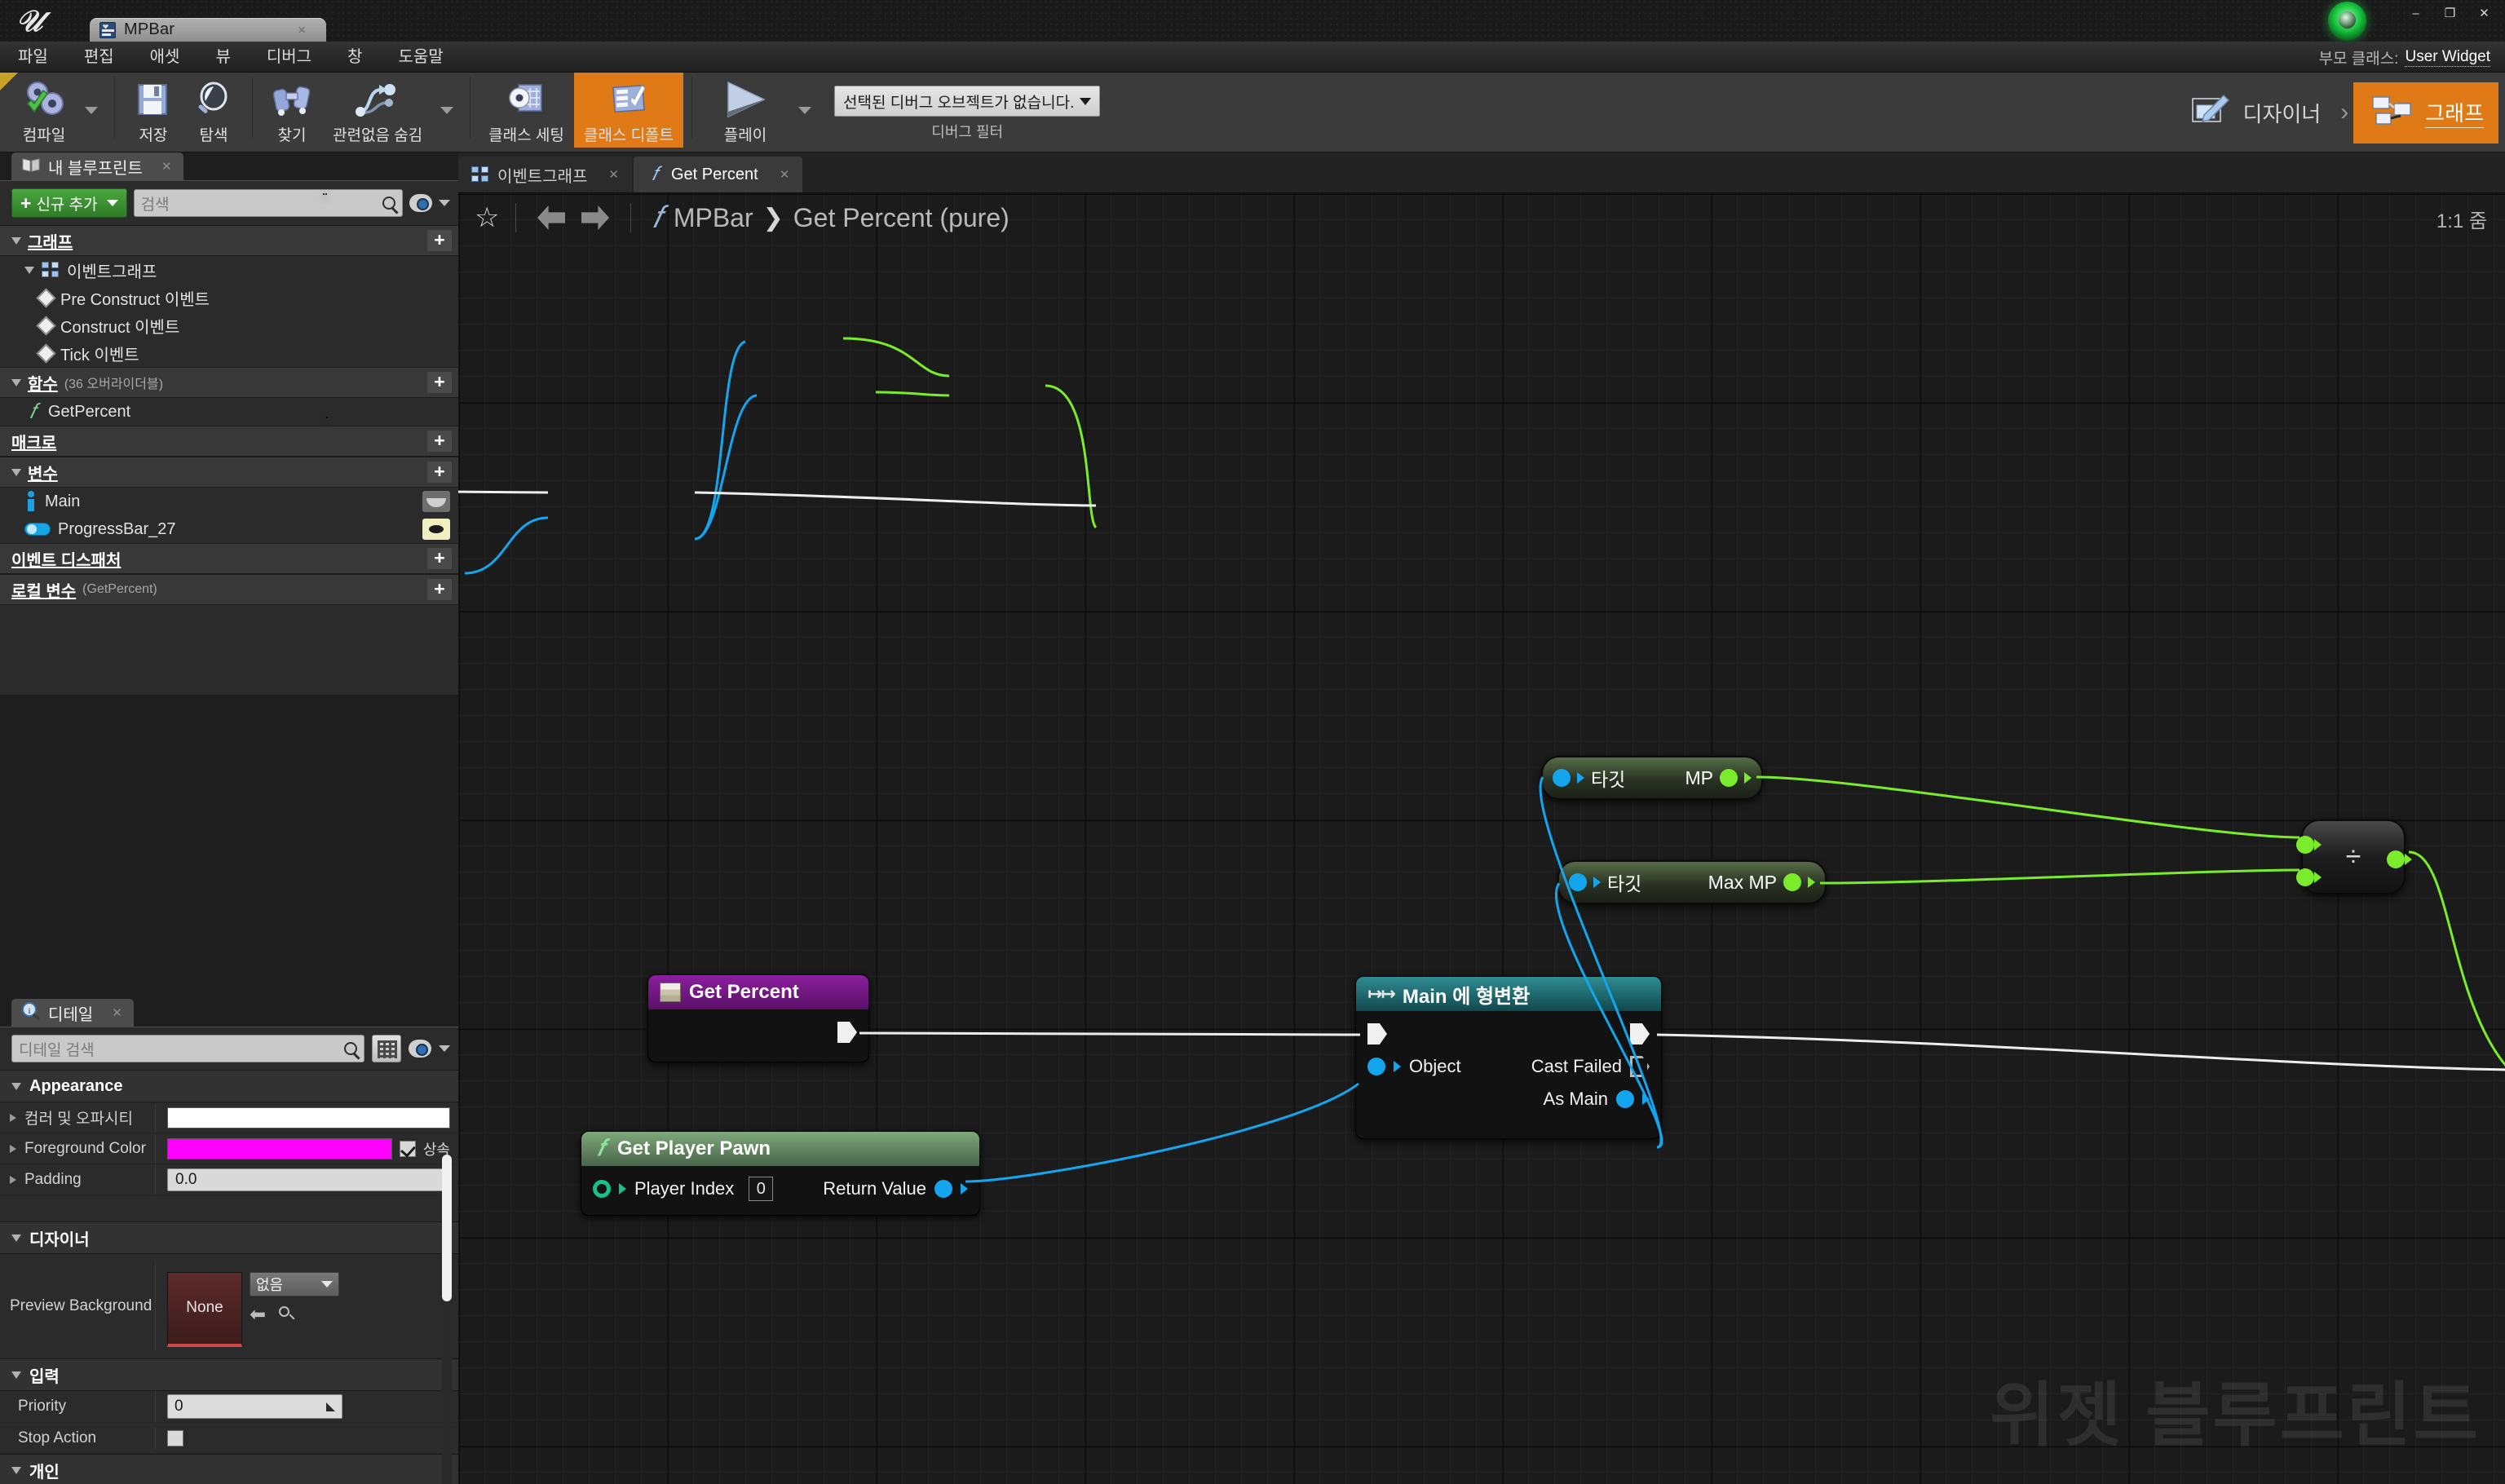  I want to click on stepper-icon, so click(330, 1406).